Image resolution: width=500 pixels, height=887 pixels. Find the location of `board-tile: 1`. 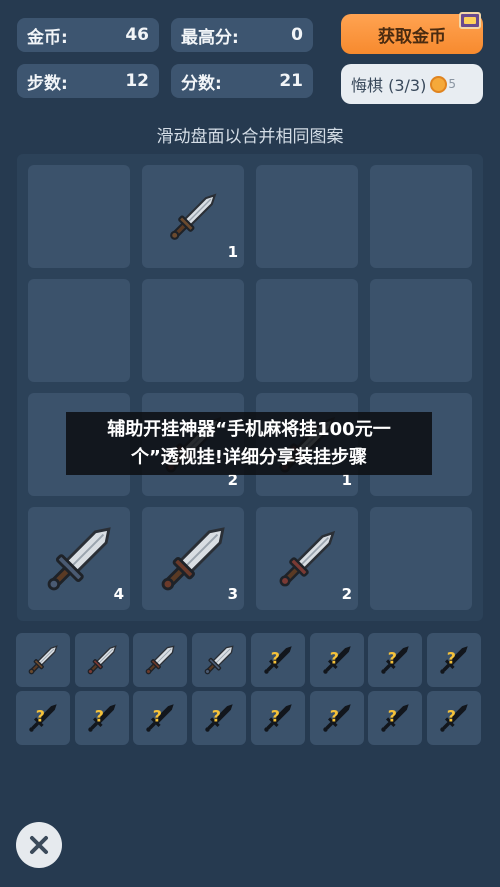

board-tile: 1 is located at coordinates (193, 216).